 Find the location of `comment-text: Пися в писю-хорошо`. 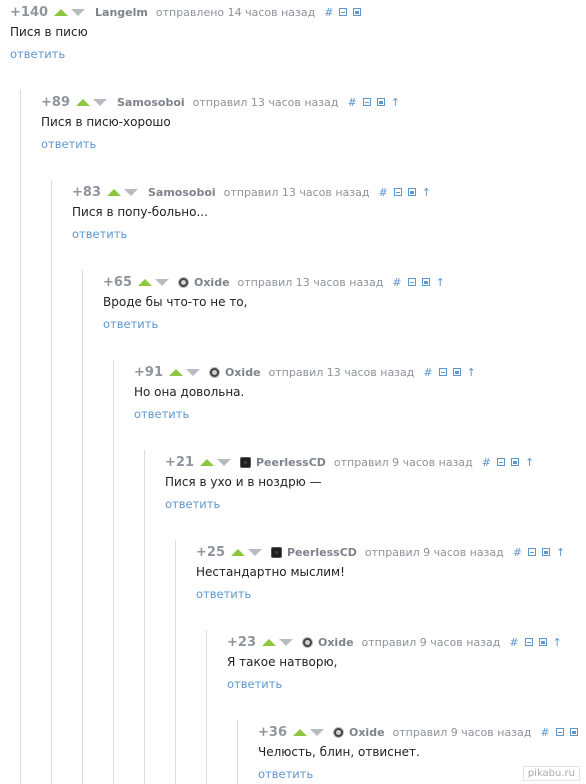

comment-text: Пися в писю-хорошо is located at coordinates (106, 122).